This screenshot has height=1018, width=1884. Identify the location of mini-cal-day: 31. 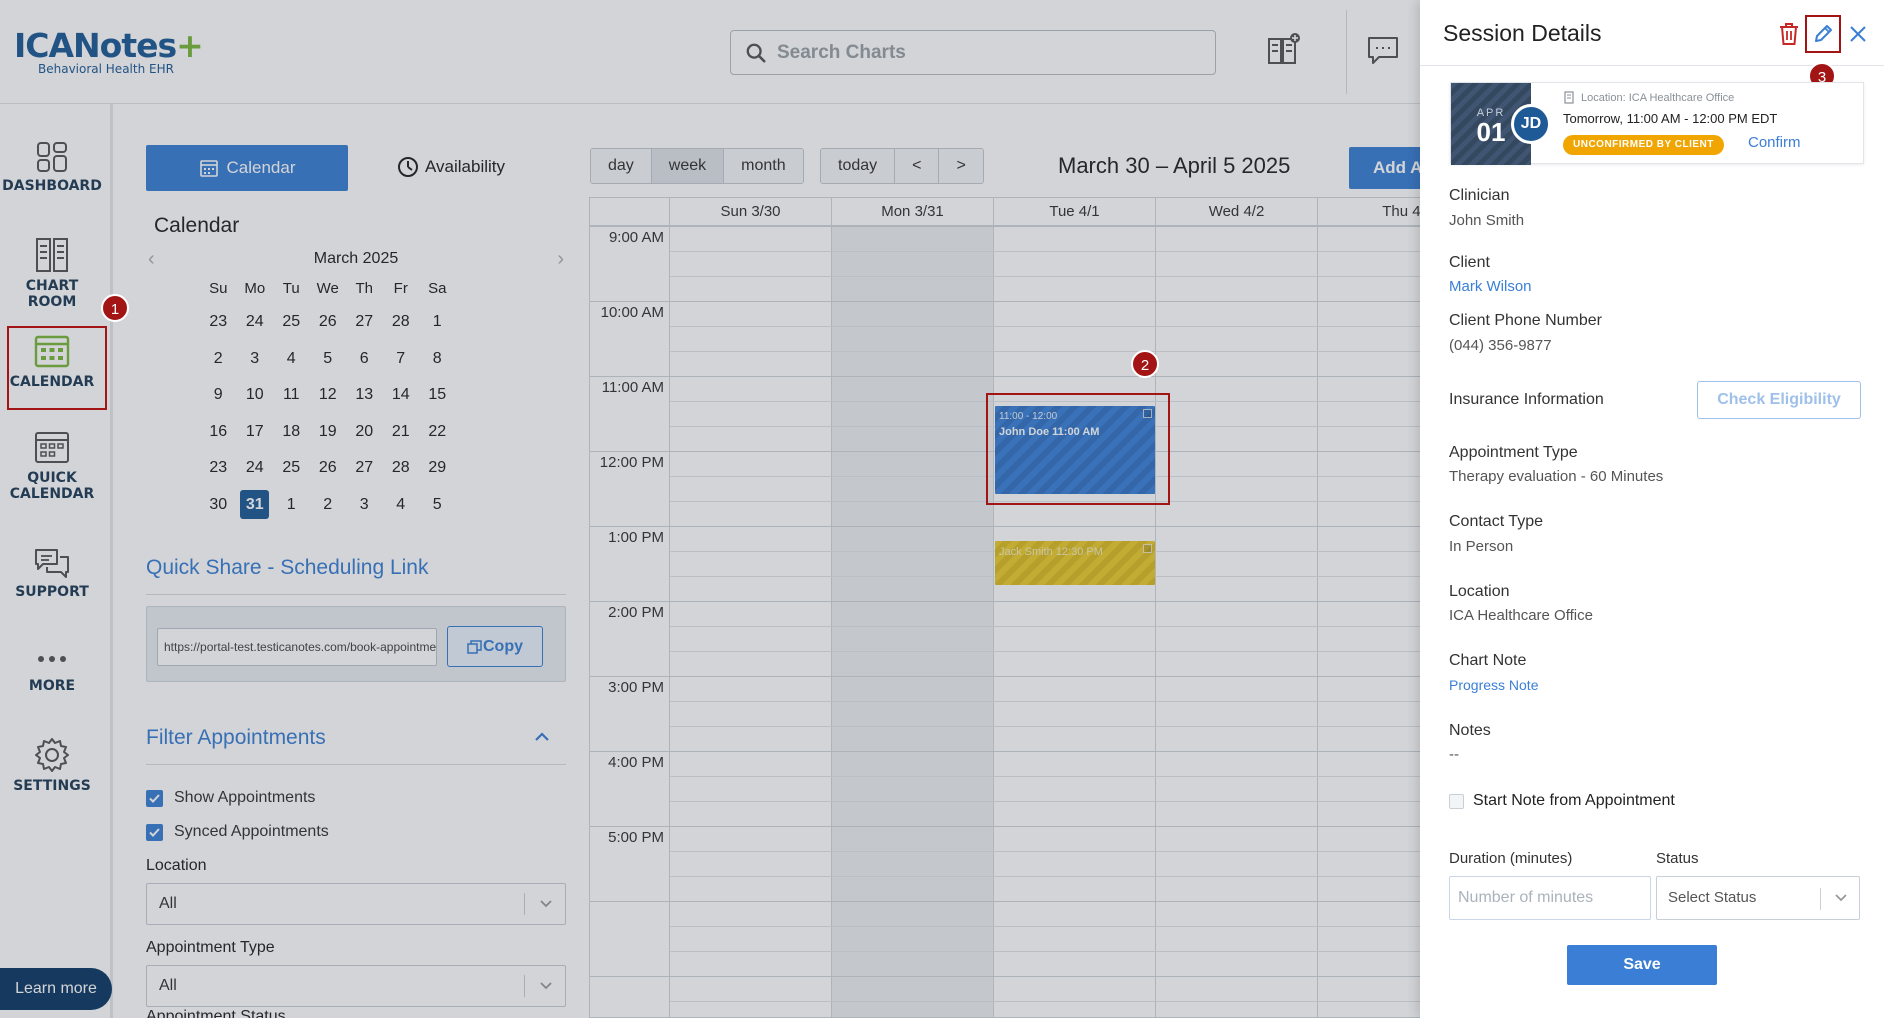
(255, 505).